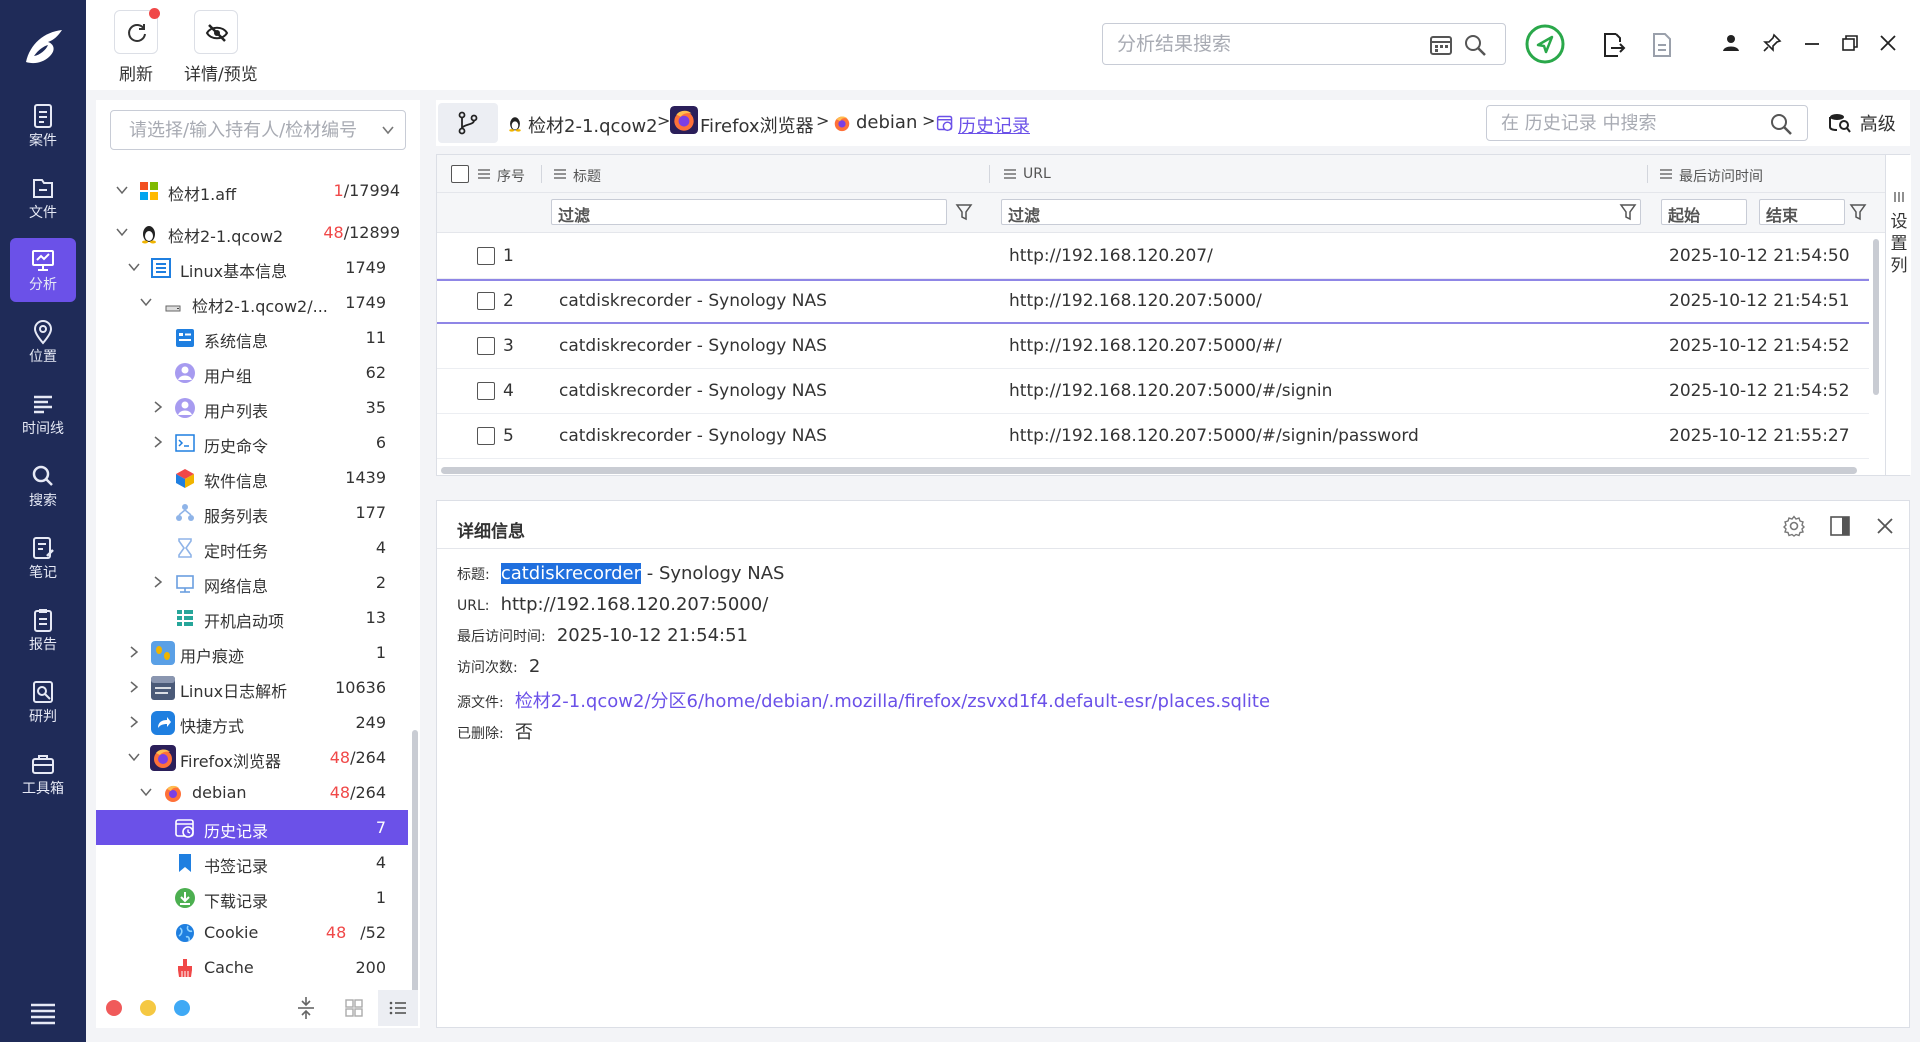  Describe the element at coordinates (306, 1008) in the screenshot. I see `collapse-icon` at that location.